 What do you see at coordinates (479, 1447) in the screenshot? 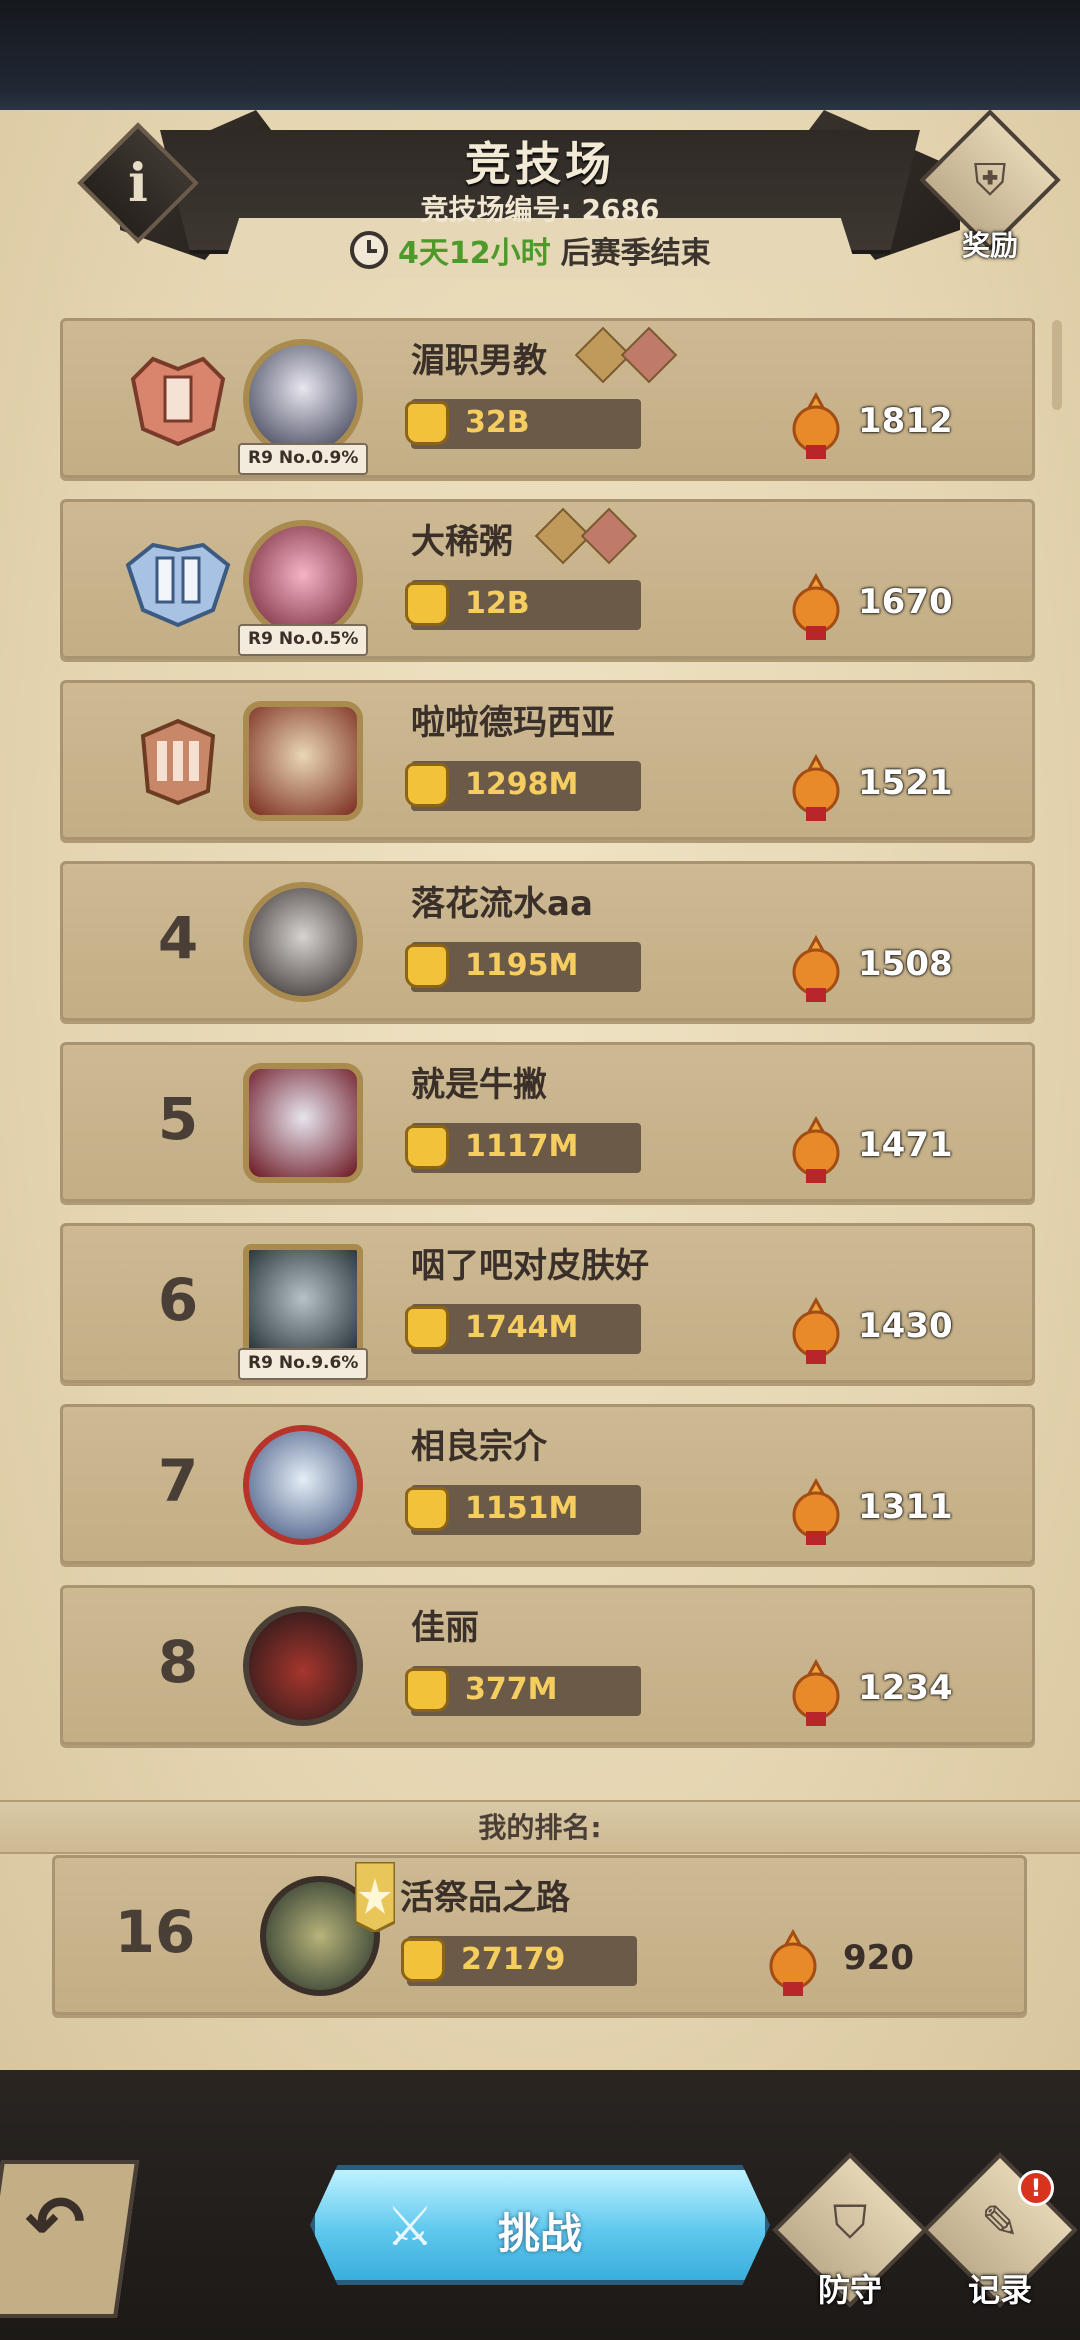
I see `player-name: 相良宗介` at bounding box center [479, 1447].